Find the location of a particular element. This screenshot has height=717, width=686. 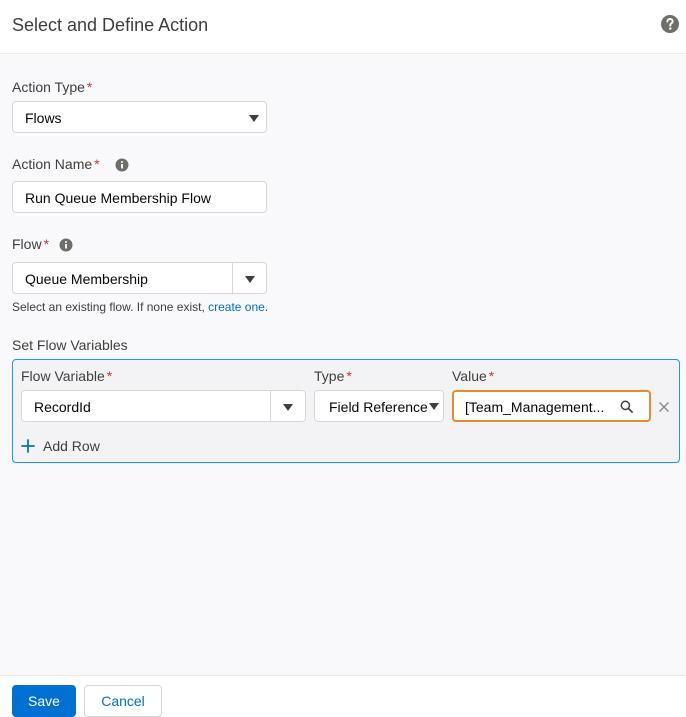

modal-header: Select and Define Action is located at coordinates (343, 27).